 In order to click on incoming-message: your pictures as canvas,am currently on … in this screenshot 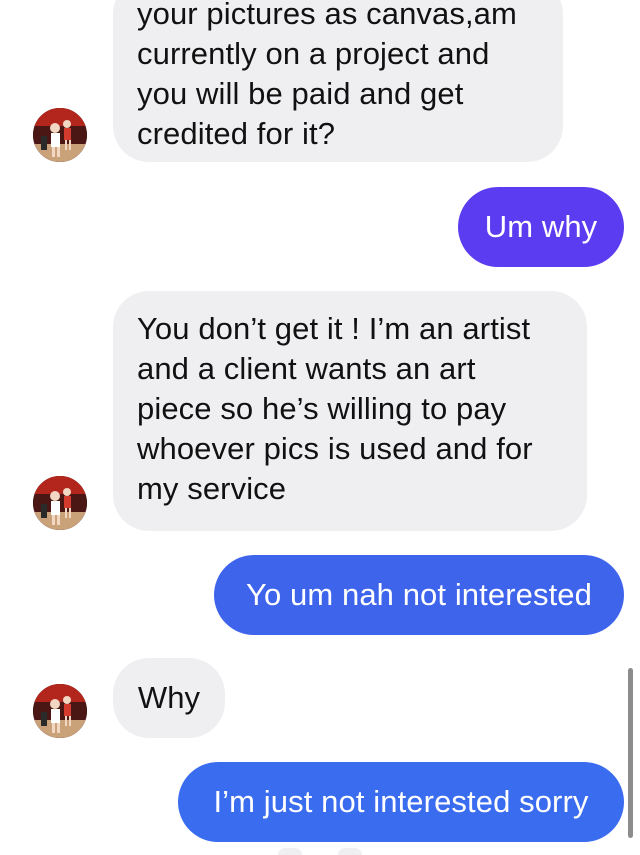, I will do `click(338, 81)`.